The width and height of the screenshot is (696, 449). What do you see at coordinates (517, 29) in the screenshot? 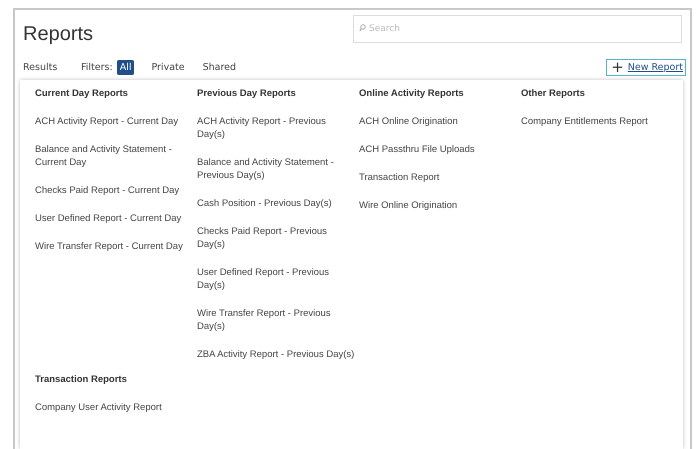
I see `search-field: Search` at bounding box center [517, 29].